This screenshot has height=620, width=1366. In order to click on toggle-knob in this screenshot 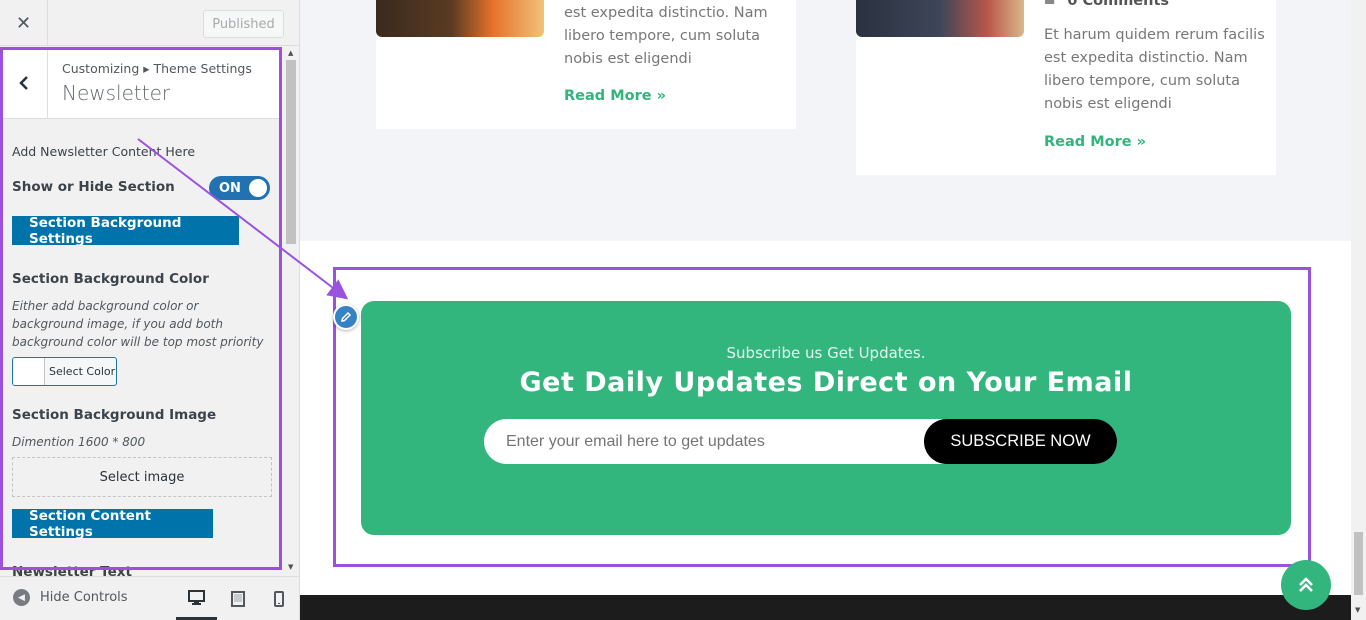, I will do `click(258, 188)`.